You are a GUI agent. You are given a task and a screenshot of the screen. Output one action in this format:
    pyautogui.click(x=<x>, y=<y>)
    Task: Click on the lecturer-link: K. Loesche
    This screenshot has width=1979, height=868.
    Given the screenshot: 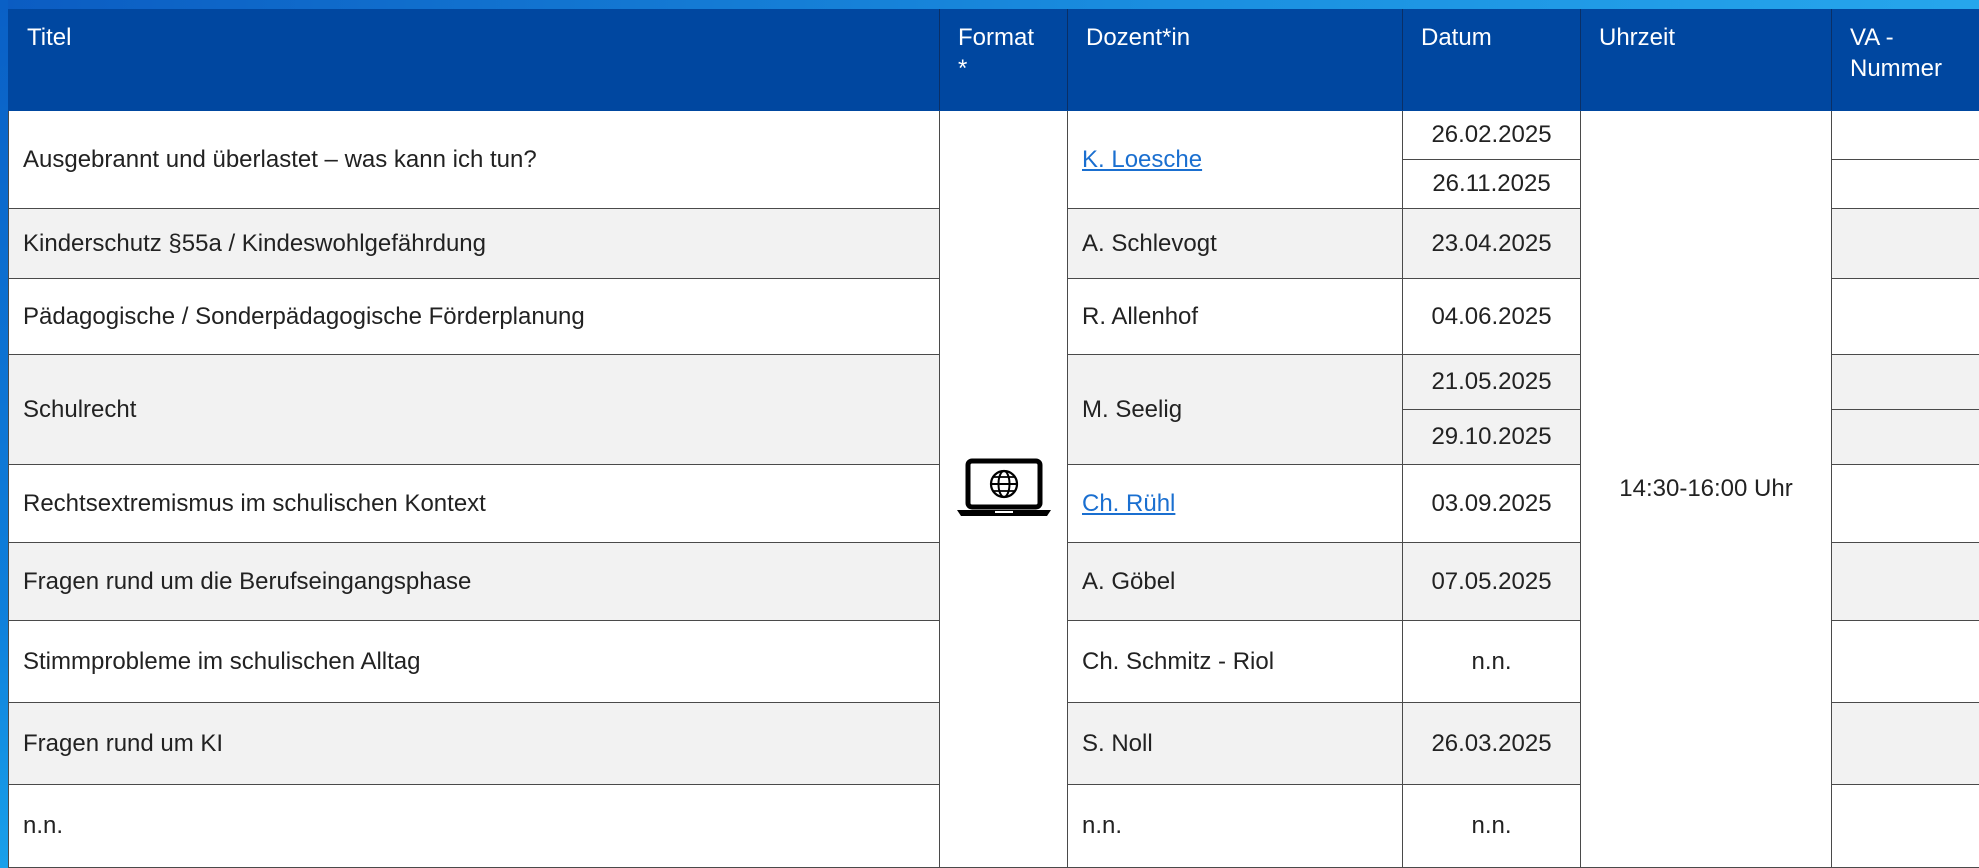 What is the action you would take?
    pyautogui.click(x=1142, y=159)
    